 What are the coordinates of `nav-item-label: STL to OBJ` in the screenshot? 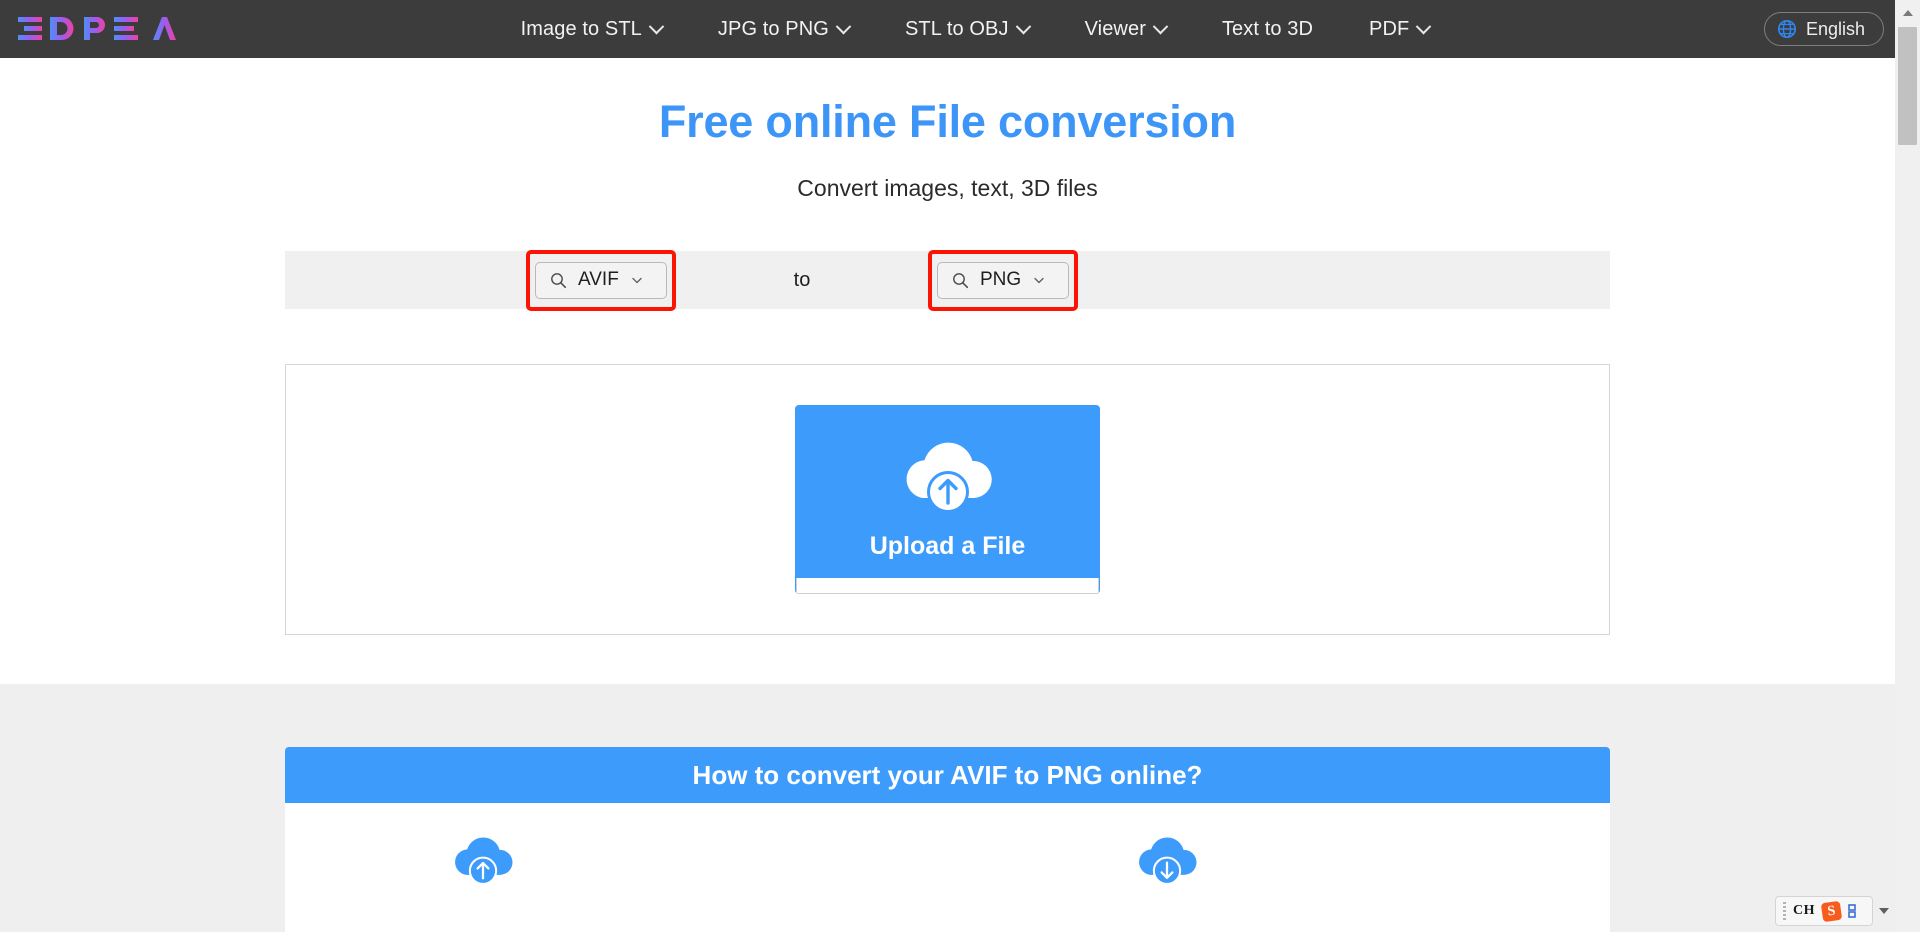 It's located at (956, 28).